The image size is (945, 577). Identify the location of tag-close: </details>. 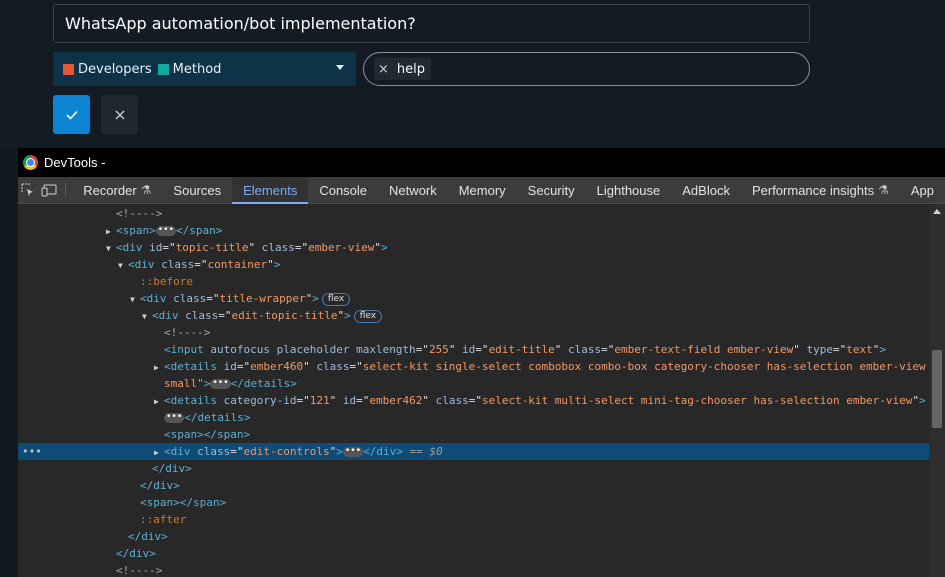
(263, 383).